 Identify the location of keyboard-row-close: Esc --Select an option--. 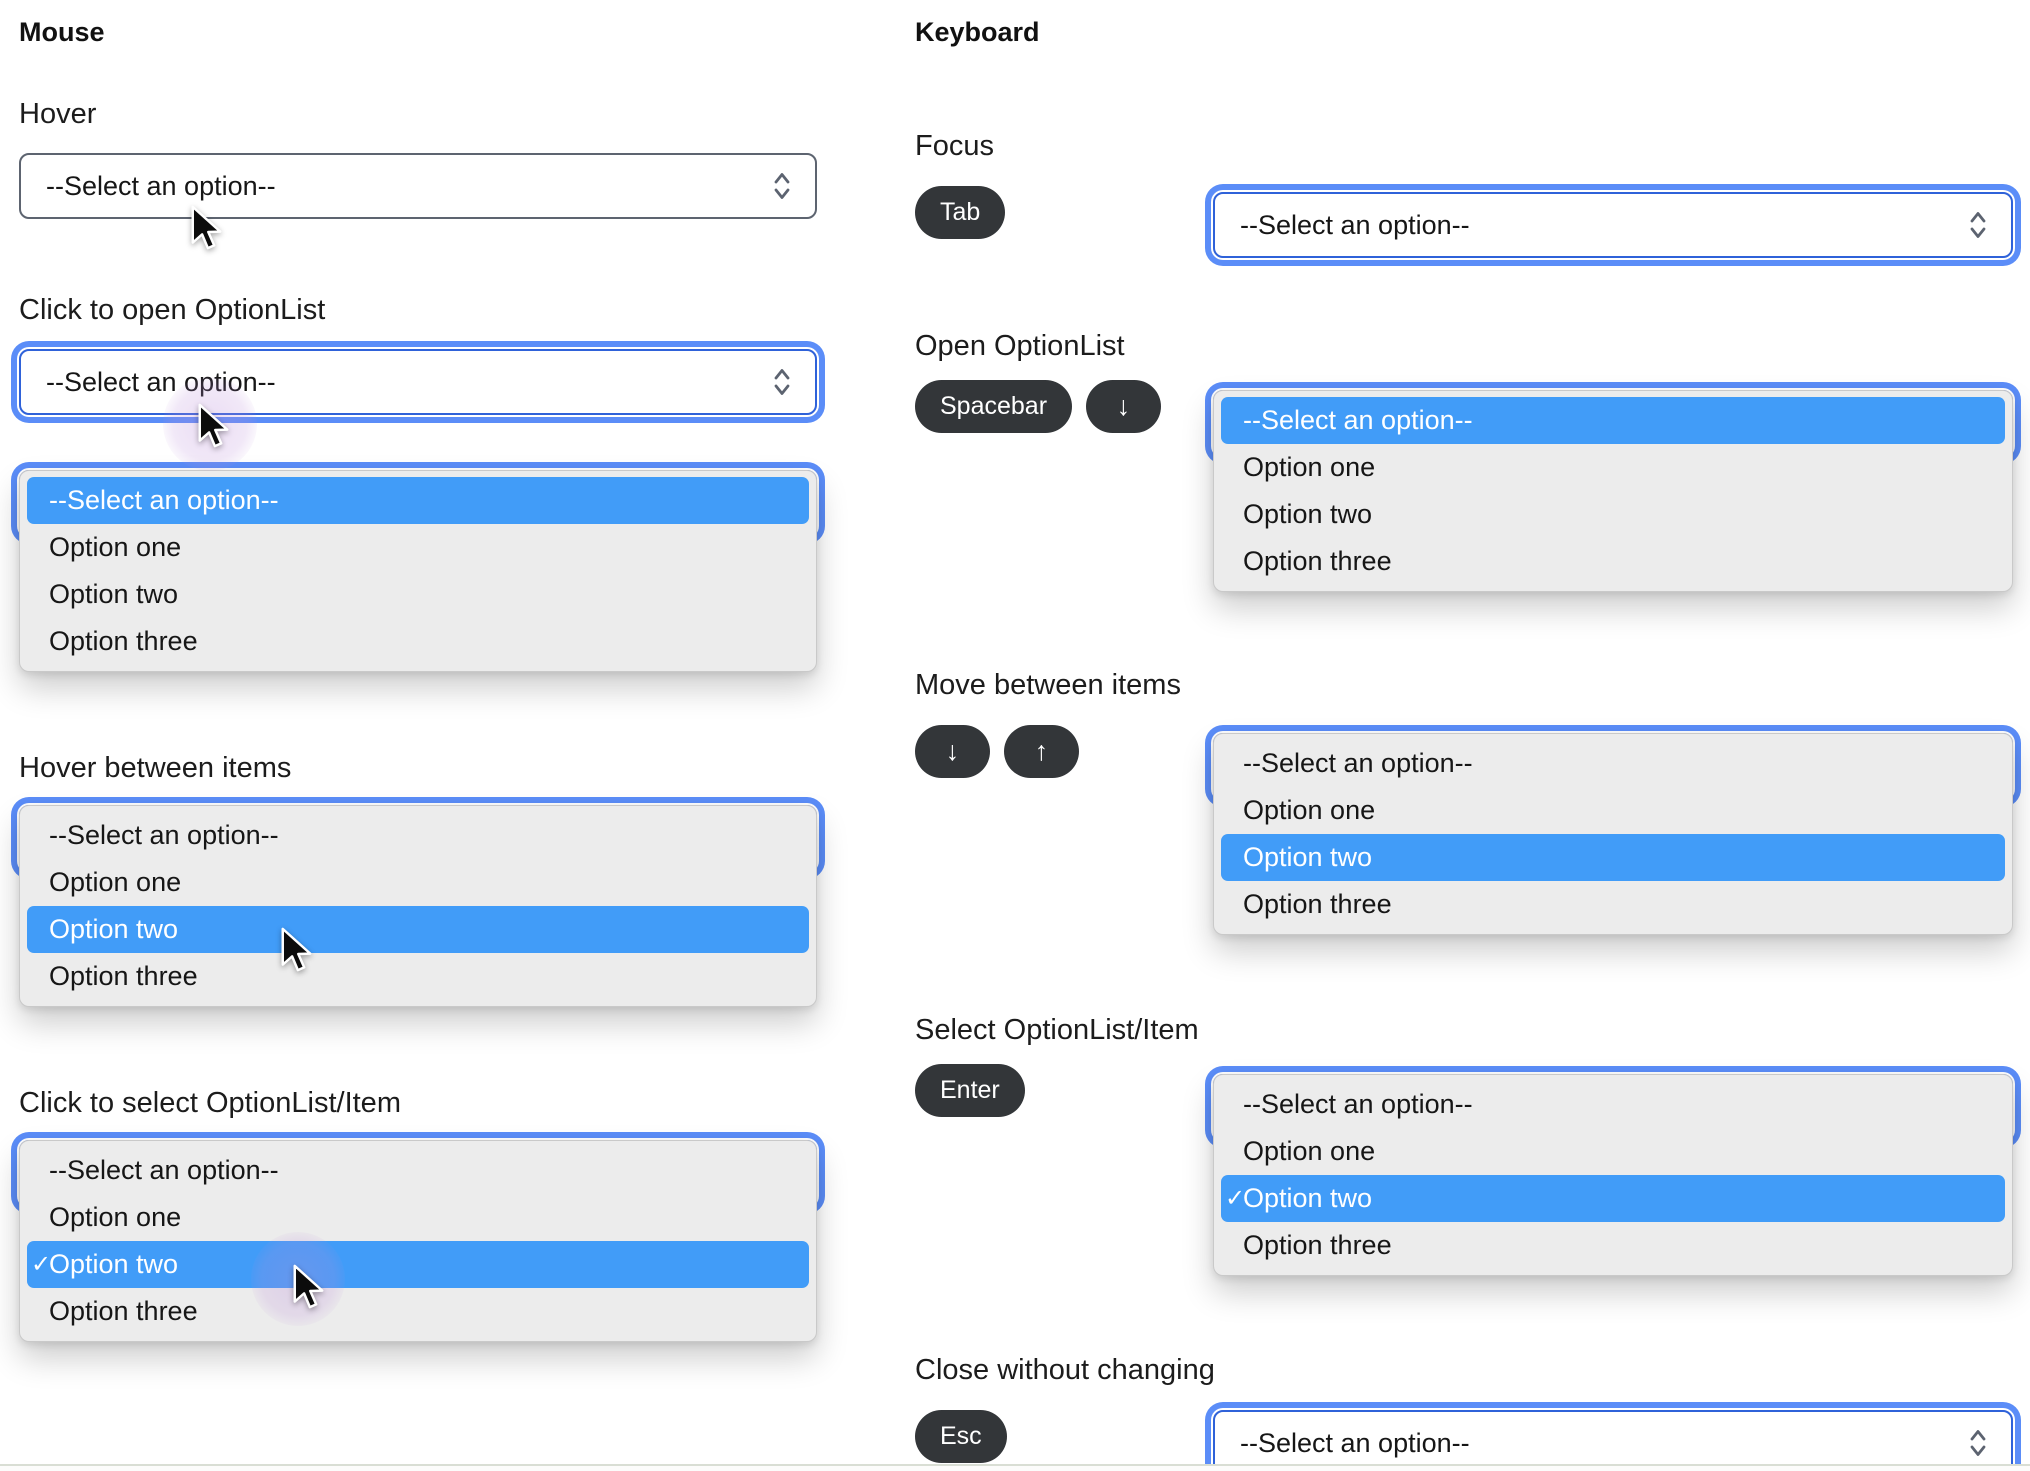
(1469, 1437).